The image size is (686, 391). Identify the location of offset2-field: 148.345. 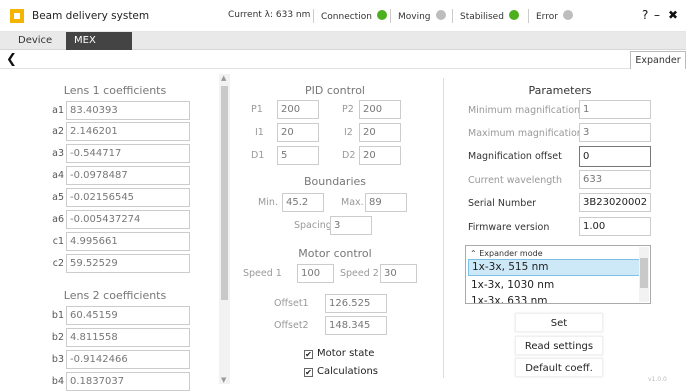
(356, 325).